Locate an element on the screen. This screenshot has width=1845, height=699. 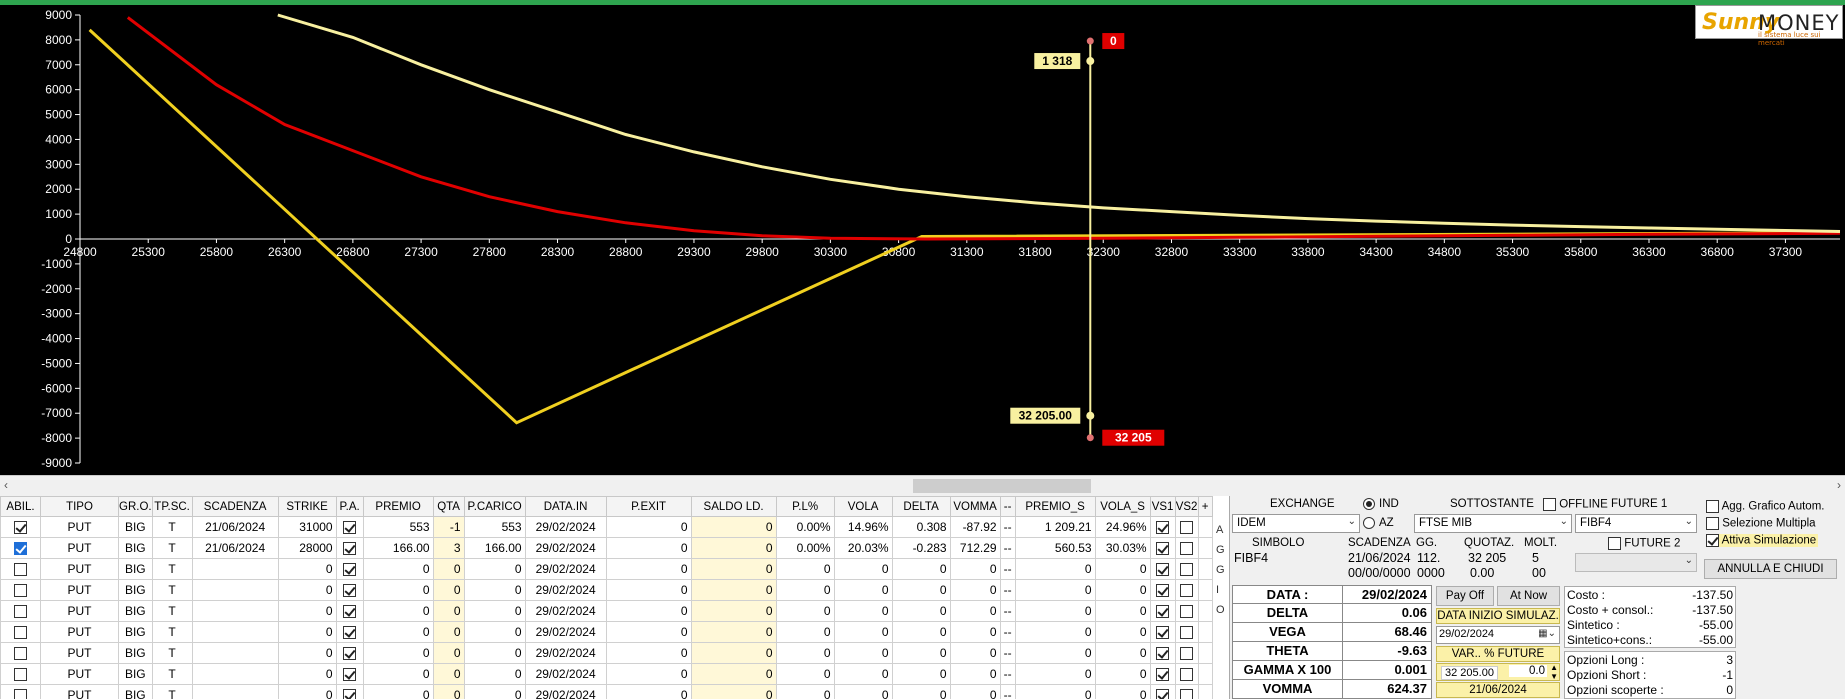
cell-volas: 24.96% is located at coordinates (1122, 527).